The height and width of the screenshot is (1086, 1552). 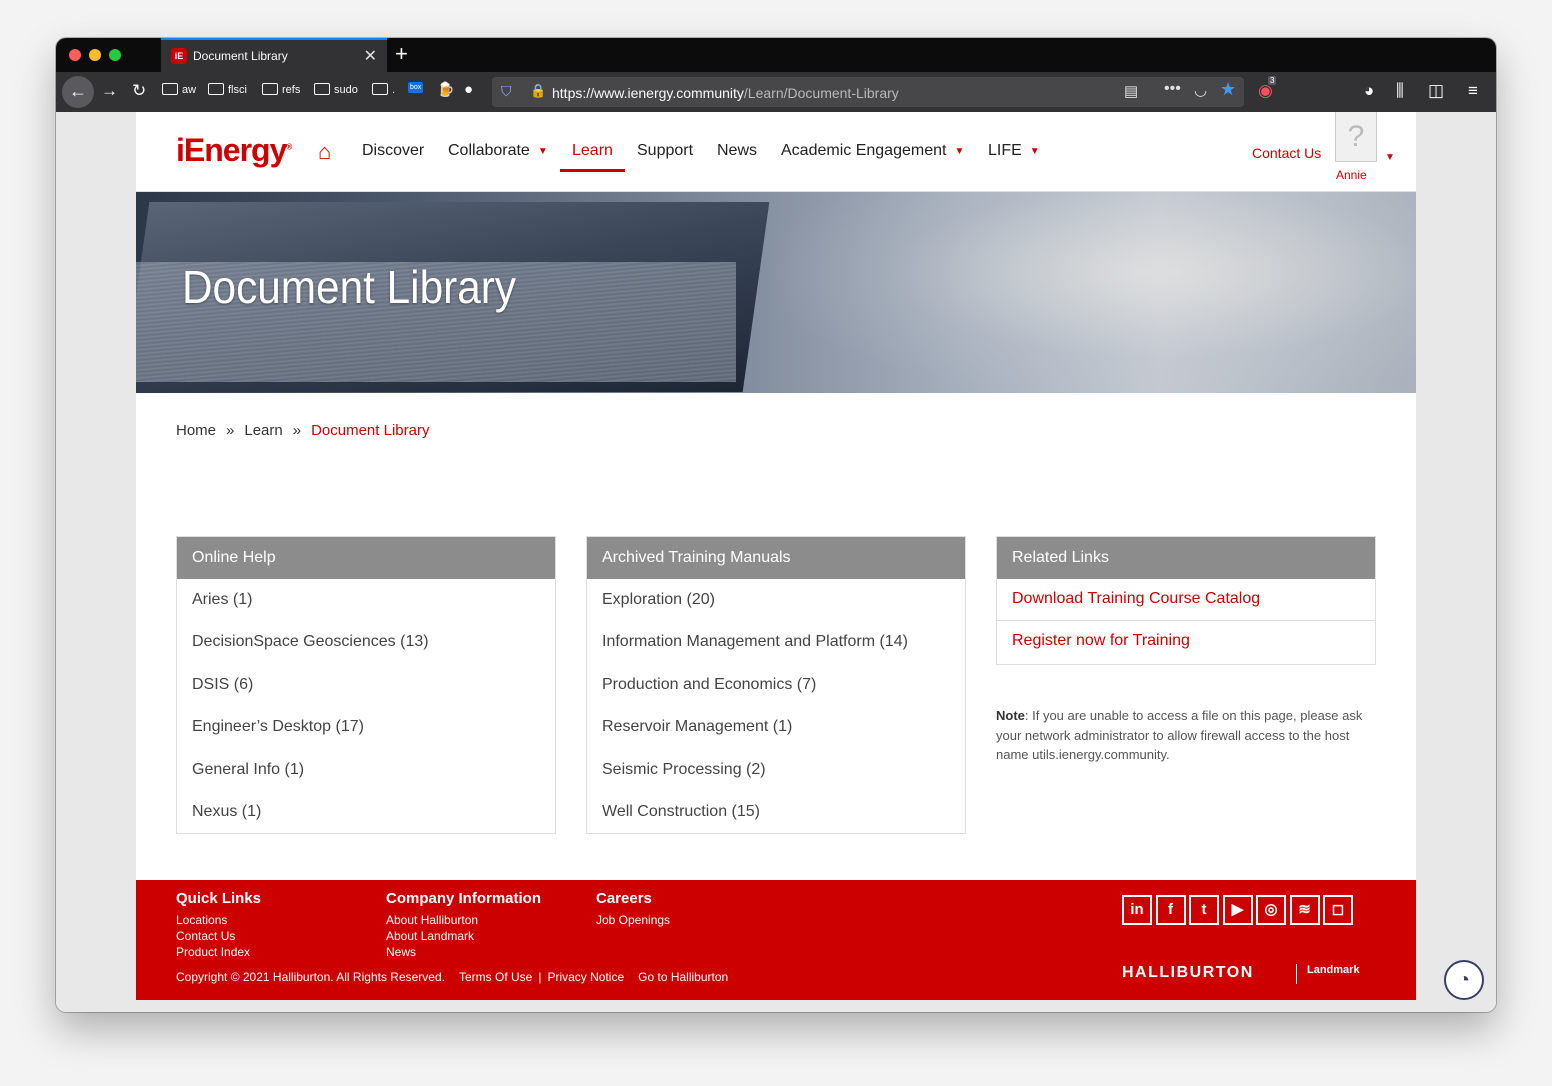 I want to click on browser-tab: iE Document Library ✕, so click(x=274, y=55).